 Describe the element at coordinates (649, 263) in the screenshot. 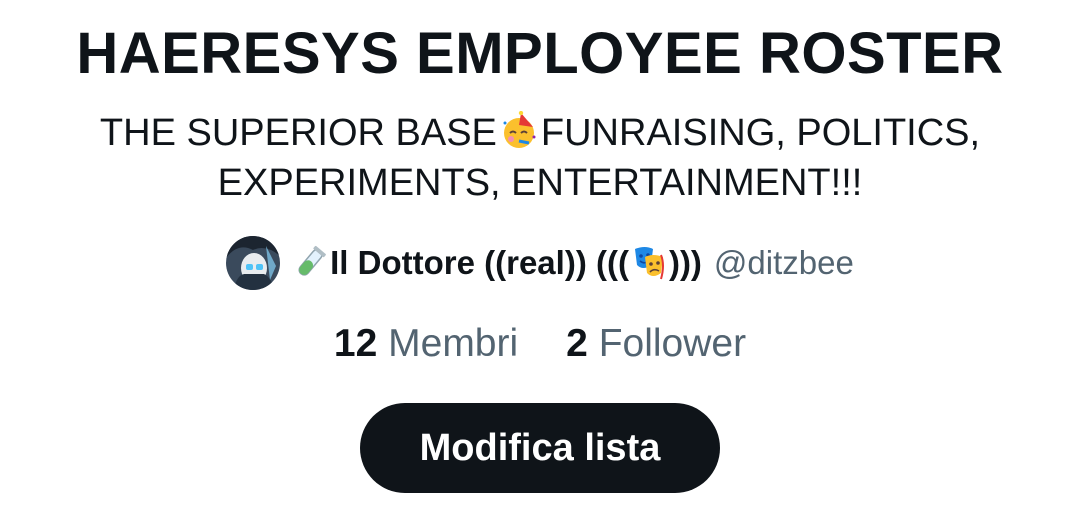

I see `performing-arts-icon` at that location.